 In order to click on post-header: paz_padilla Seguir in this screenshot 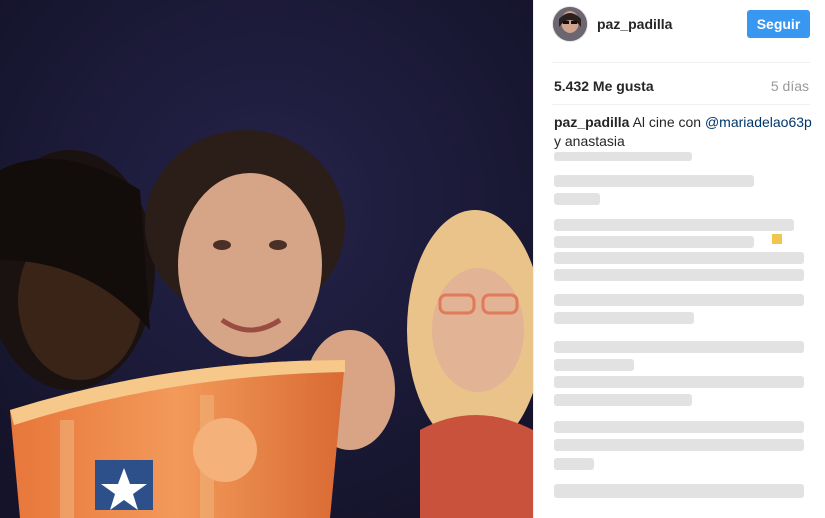, I will do `click(679, 25)`.